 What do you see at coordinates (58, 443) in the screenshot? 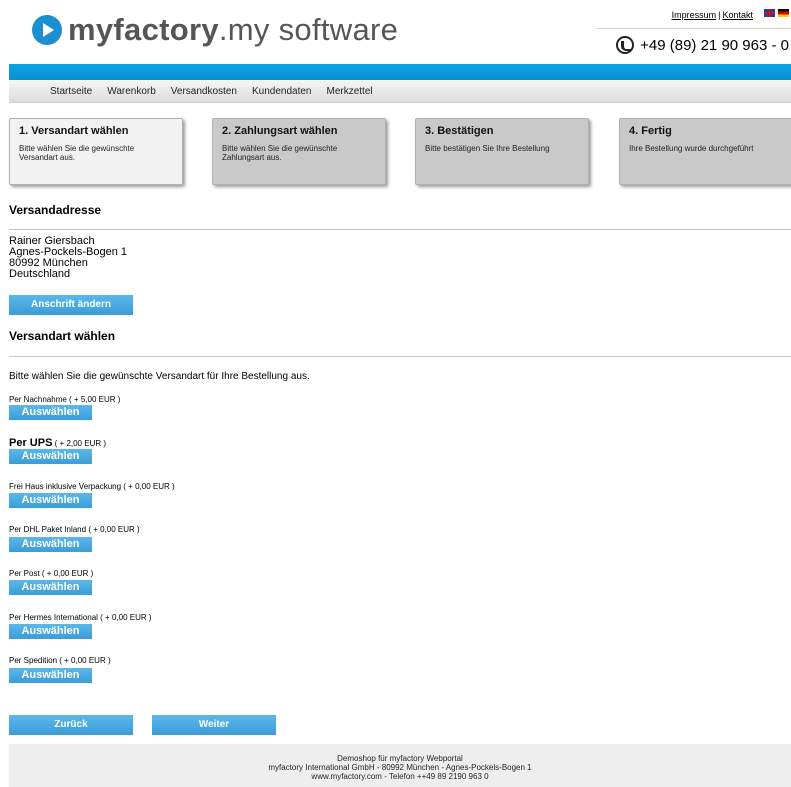
I see `option-ups: Per UPS ( + 2,00 EUR )` at bounding box center [58, 443].